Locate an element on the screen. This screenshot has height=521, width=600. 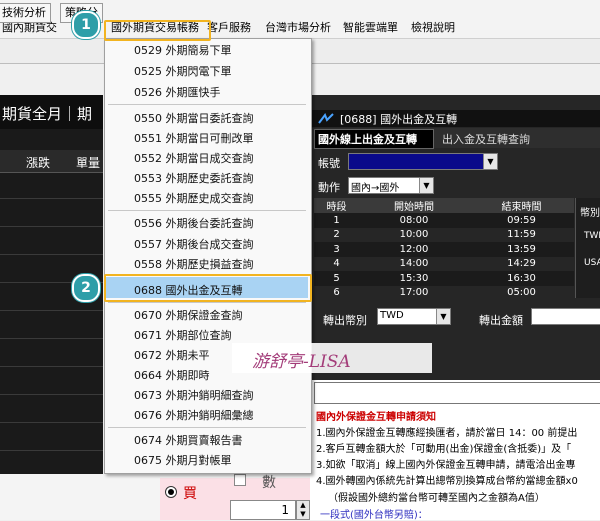
menu-item-0555: 0555 外期歷史成交查詢 is located at coordinates (194, 198).